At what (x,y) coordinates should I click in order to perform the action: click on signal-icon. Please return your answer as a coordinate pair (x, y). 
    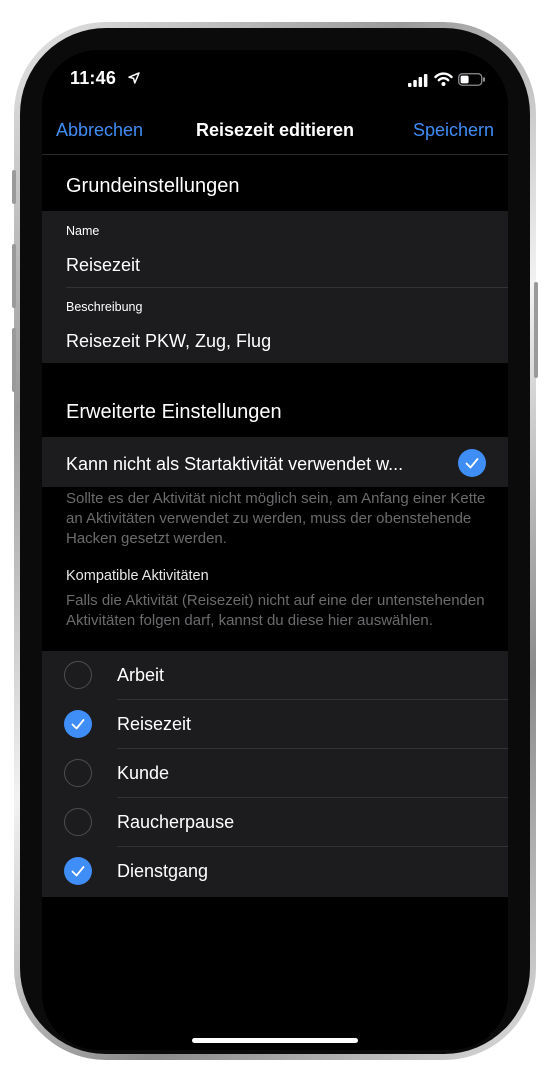
    Looking at the image, I should click on (418, 80).